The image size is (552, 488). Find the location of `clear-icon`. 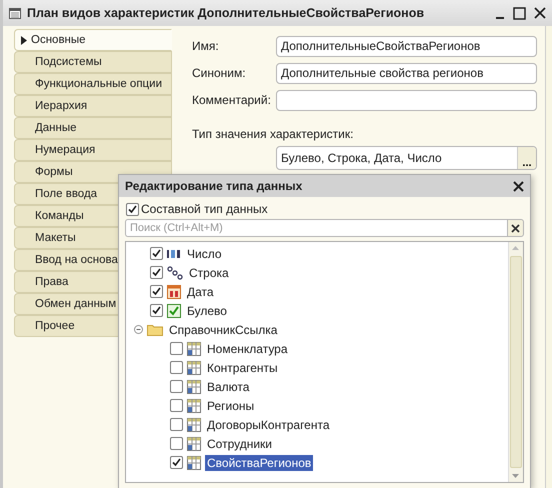

clear-icon is located at coordinates (515, 228).